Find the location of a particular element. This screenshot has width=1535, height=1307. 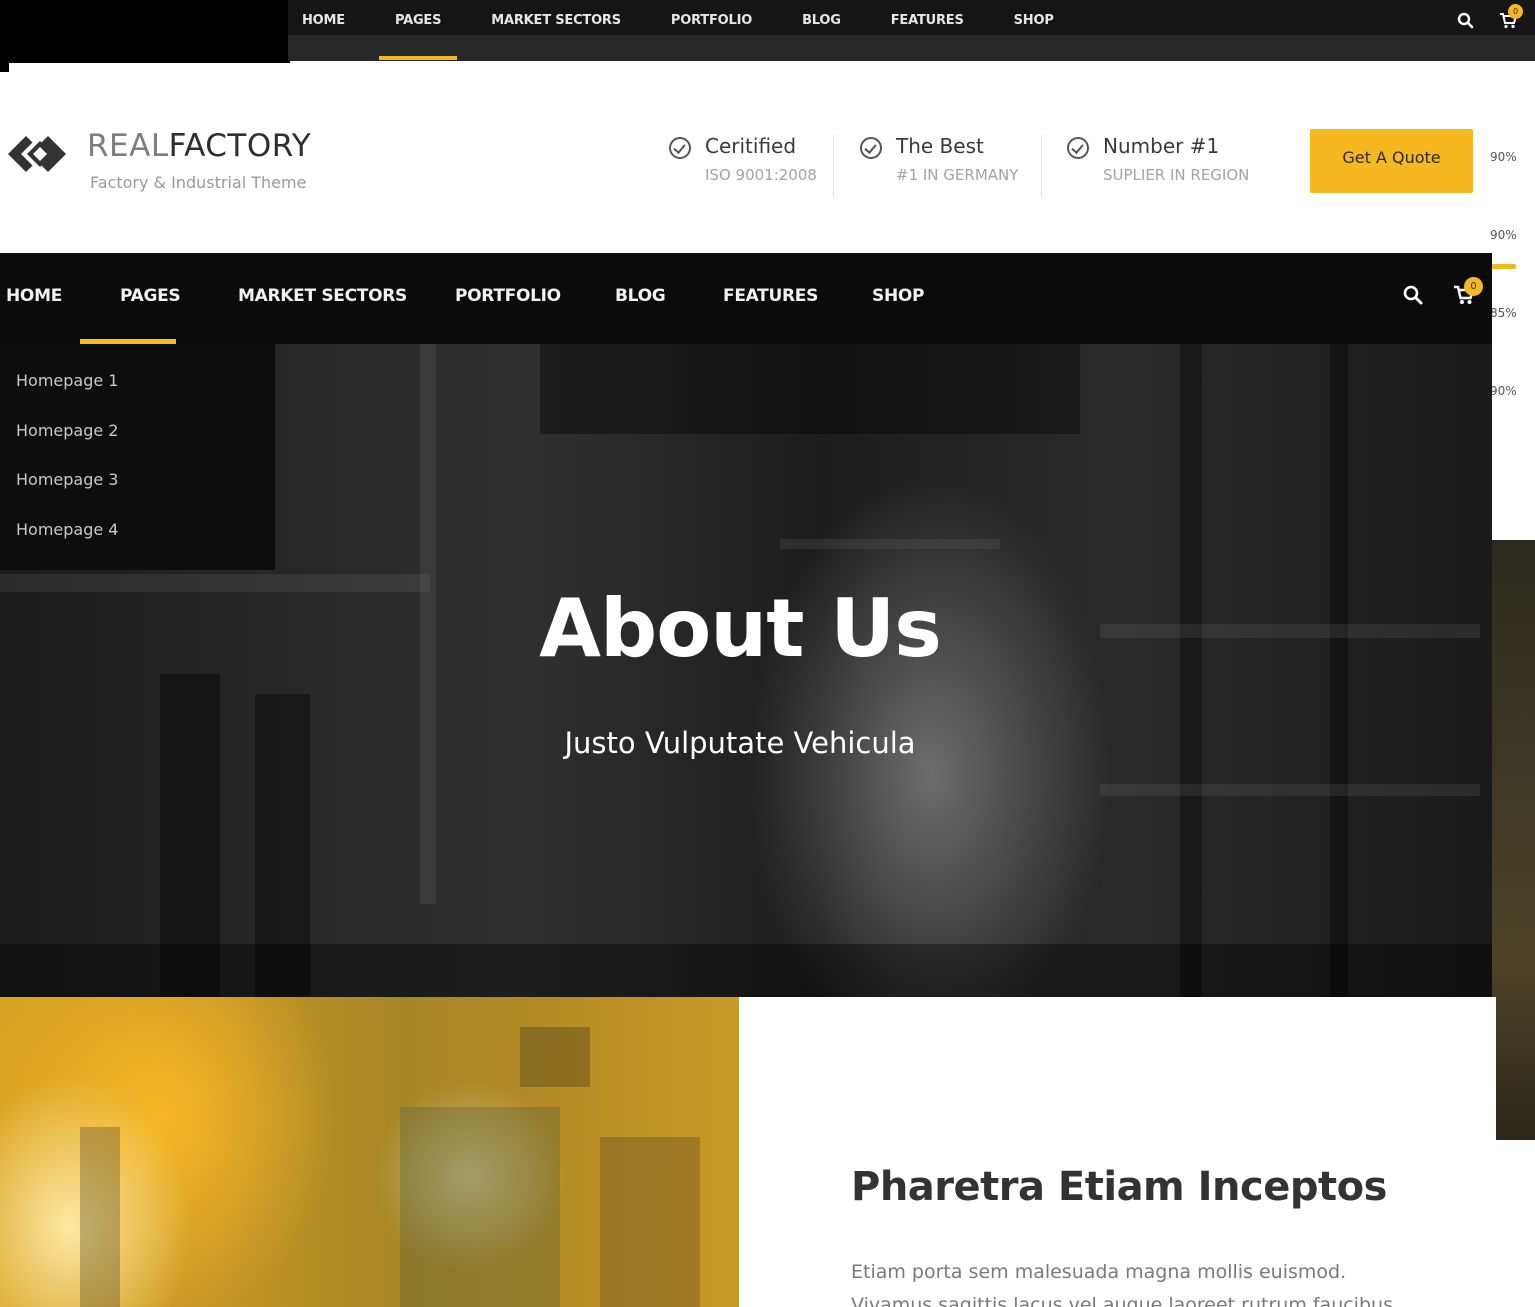

nav-market-sectors: MARKET SECTORS is located at coordinates (322, 296).